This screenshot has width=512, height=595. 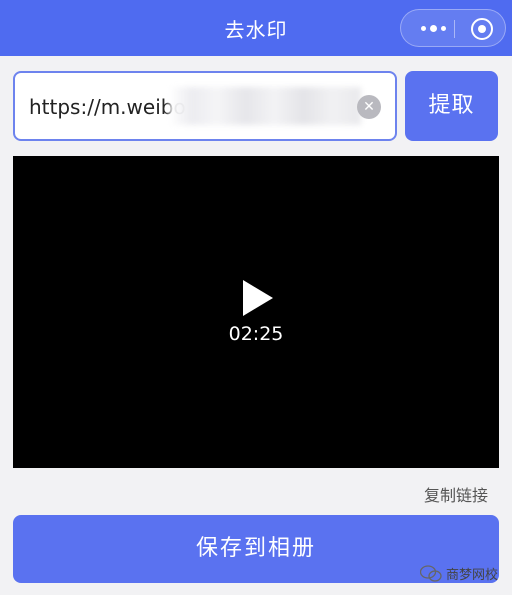 I want to click on copy-link-button: 复制链接, so click(x=456, y=494).